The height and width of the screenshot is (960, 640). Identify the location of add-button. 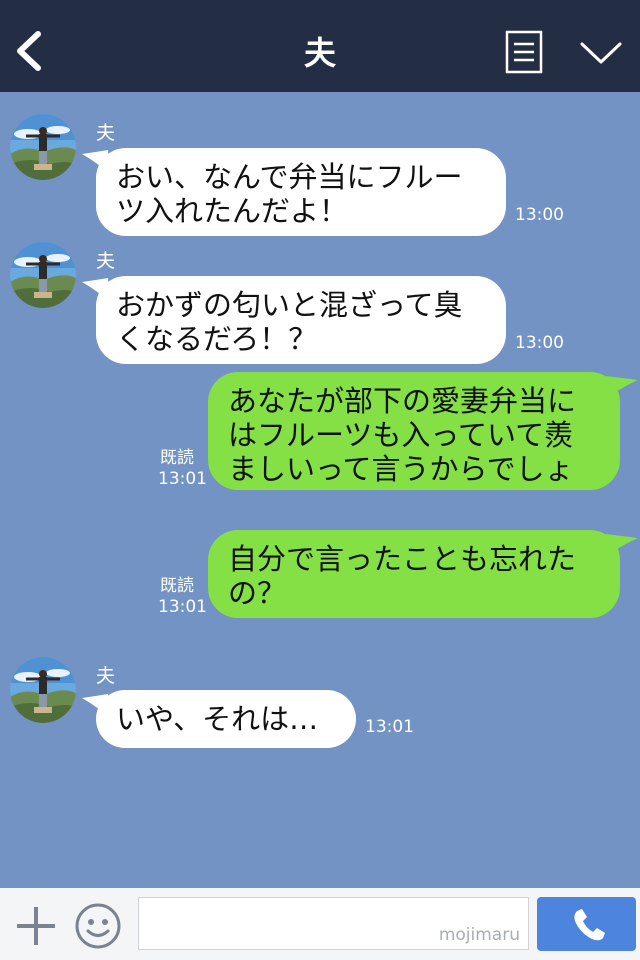
(36, 926).